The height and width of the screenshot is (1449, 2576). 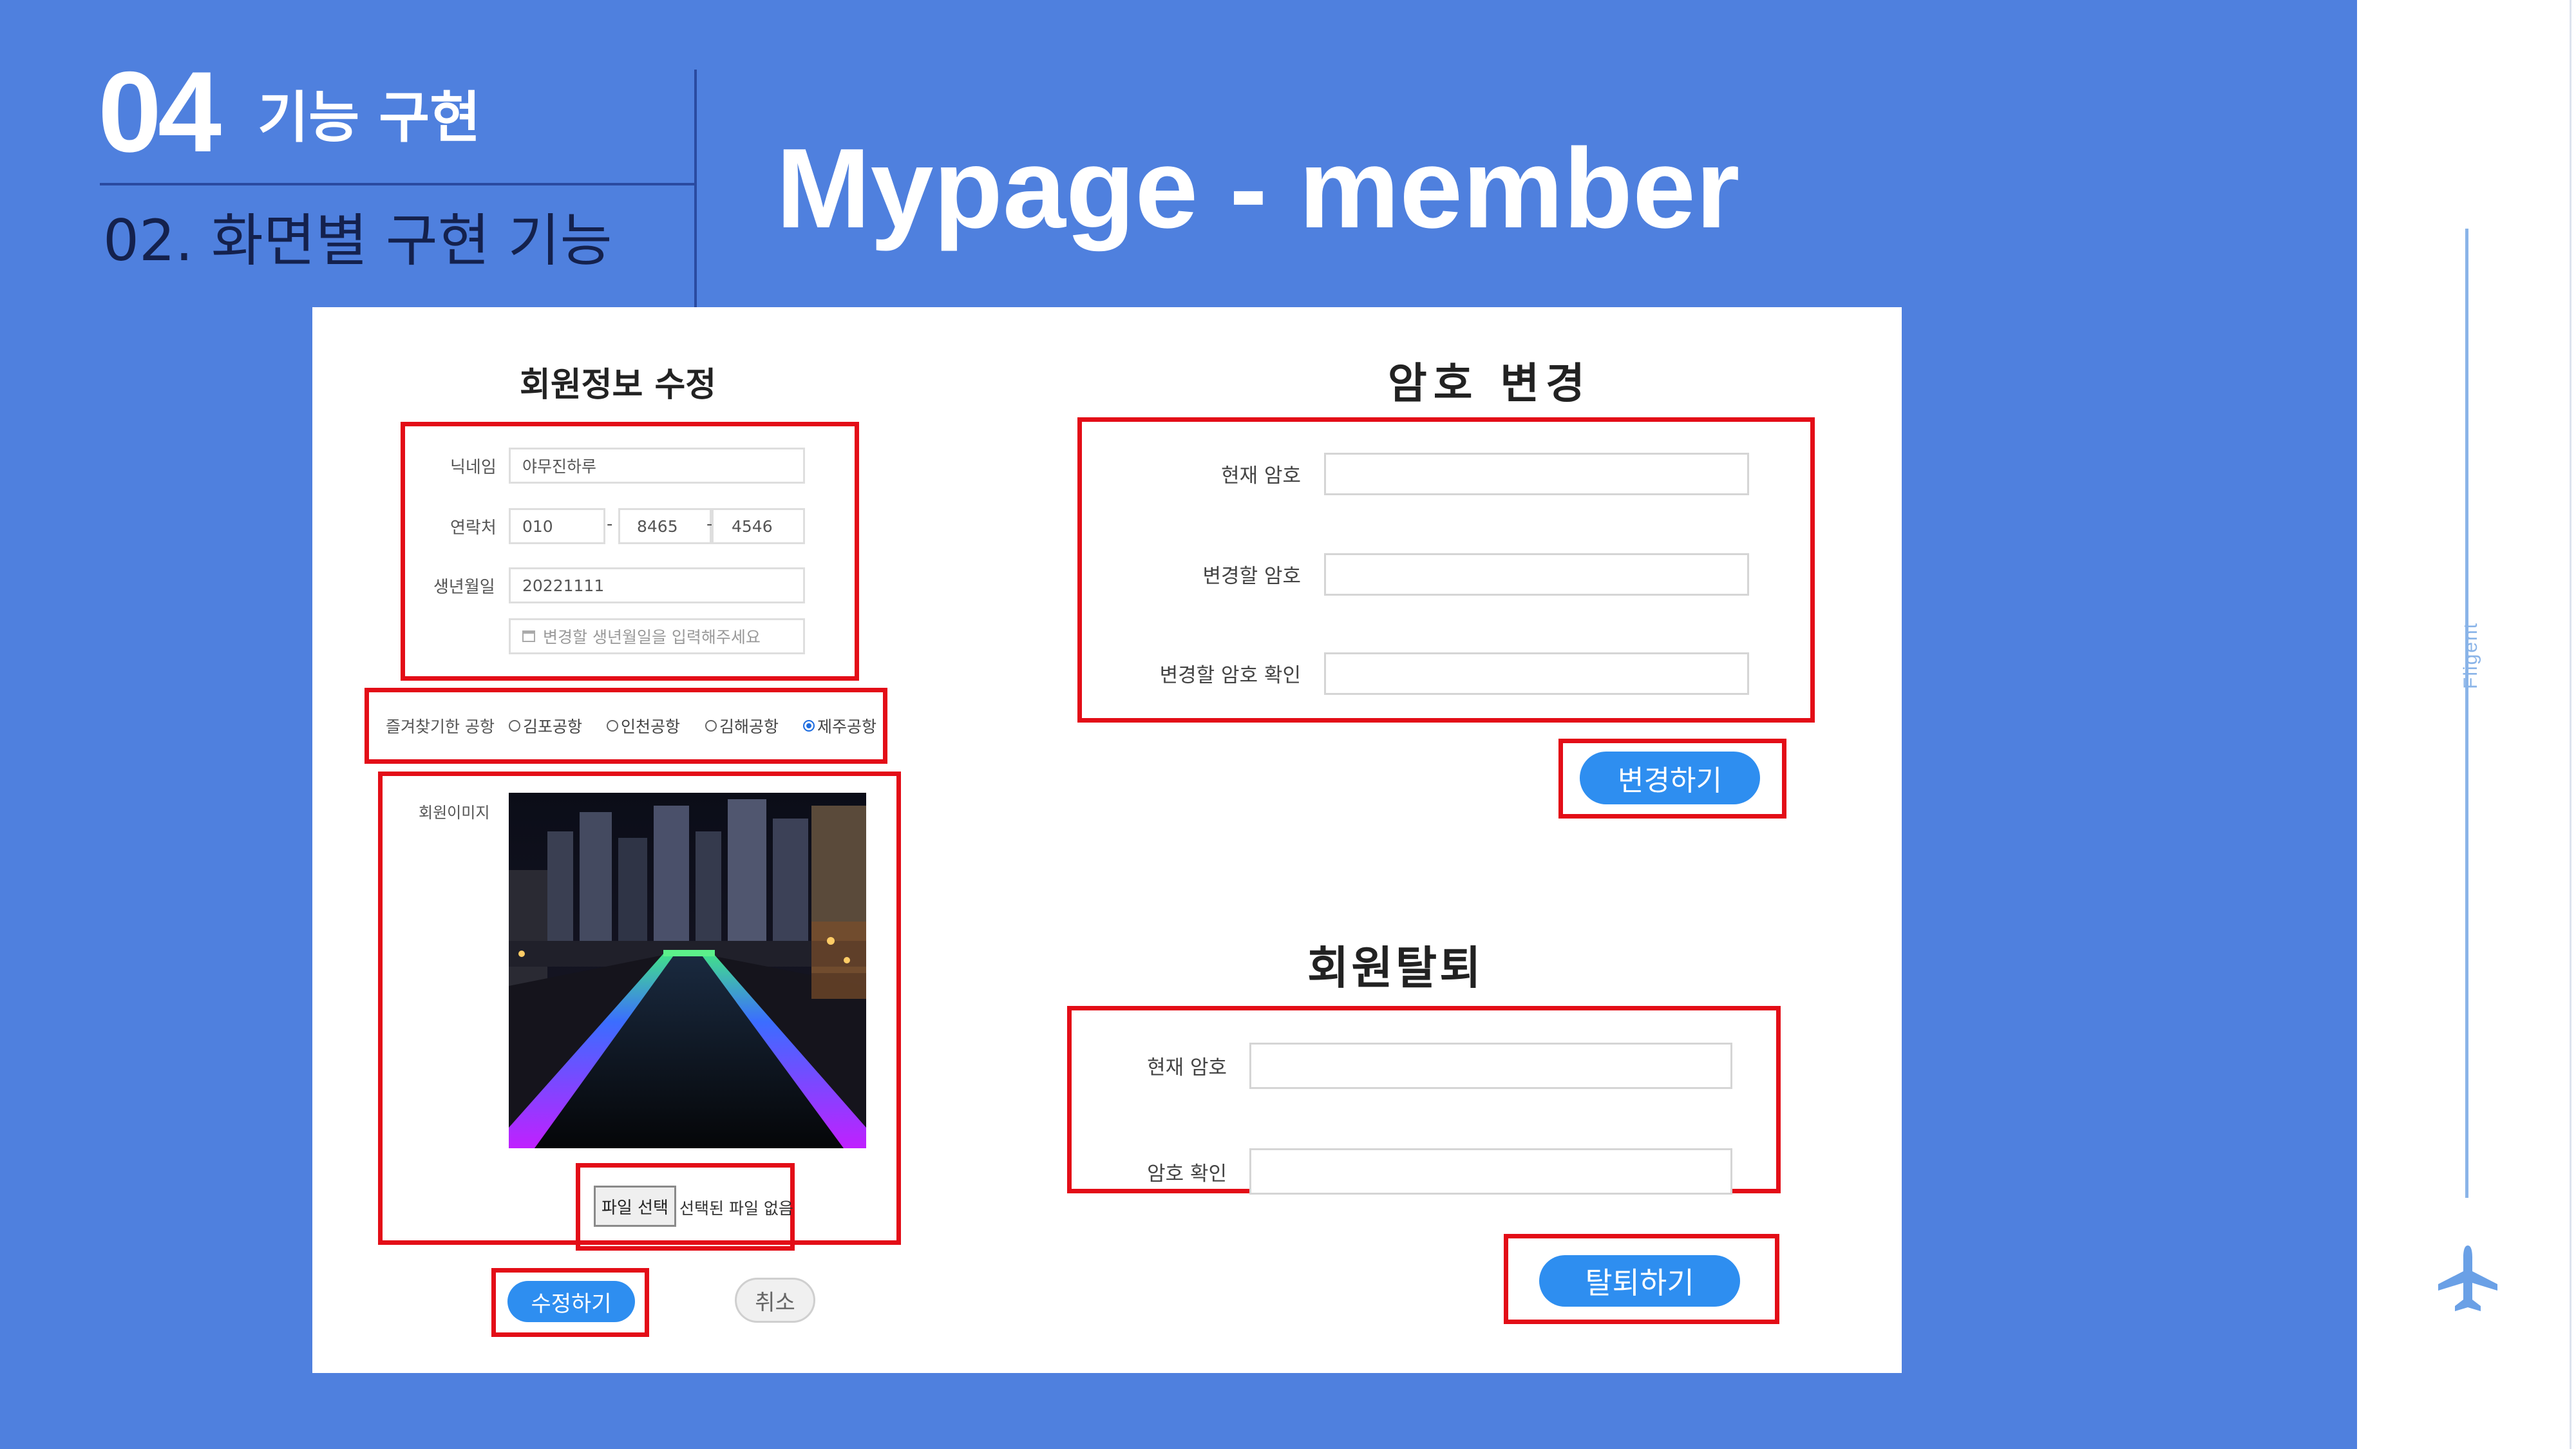 I want to click on withdraw-heading: 회원탈퇴, so click(x=1395, y=968).